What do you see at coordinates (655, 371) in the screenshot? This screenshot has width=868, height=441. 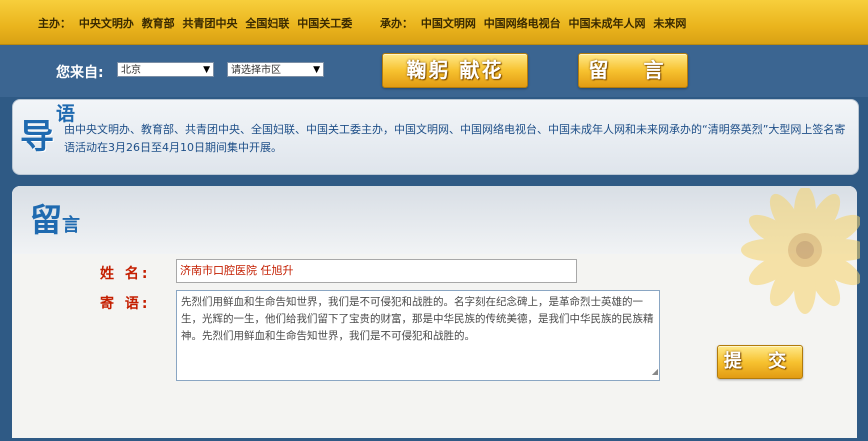 I see `textarea-resize-icon: ◢` at bounding box center [655, 371].